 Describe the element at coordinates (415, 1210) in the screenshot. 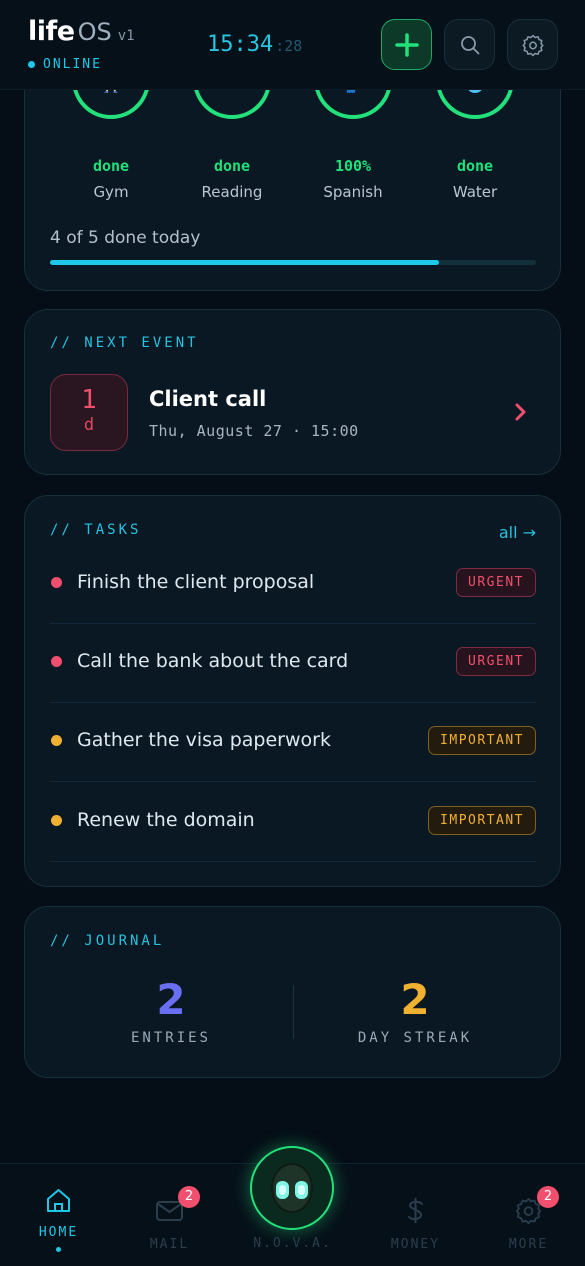

I see `dollar-icon` at that location.